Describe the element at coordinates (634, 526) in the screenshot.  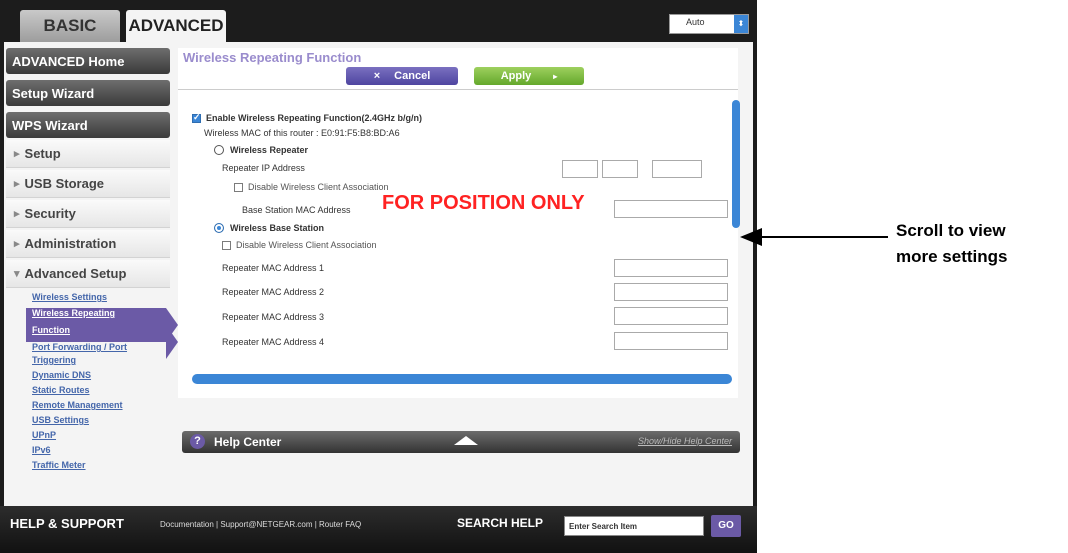
I see `search-input: Enter Search Item` at that location.